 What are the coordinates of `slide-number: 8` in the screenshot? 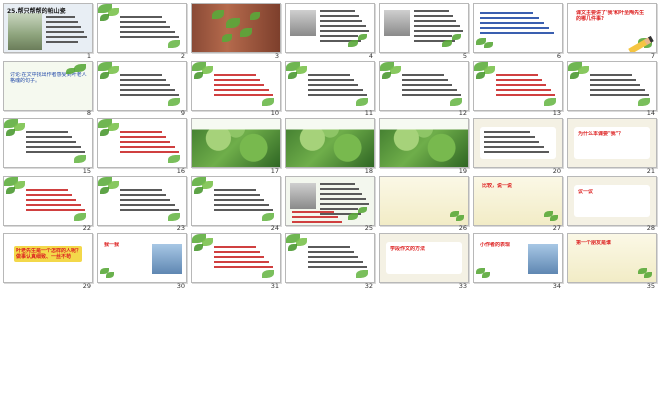 It's located at (88, 113).